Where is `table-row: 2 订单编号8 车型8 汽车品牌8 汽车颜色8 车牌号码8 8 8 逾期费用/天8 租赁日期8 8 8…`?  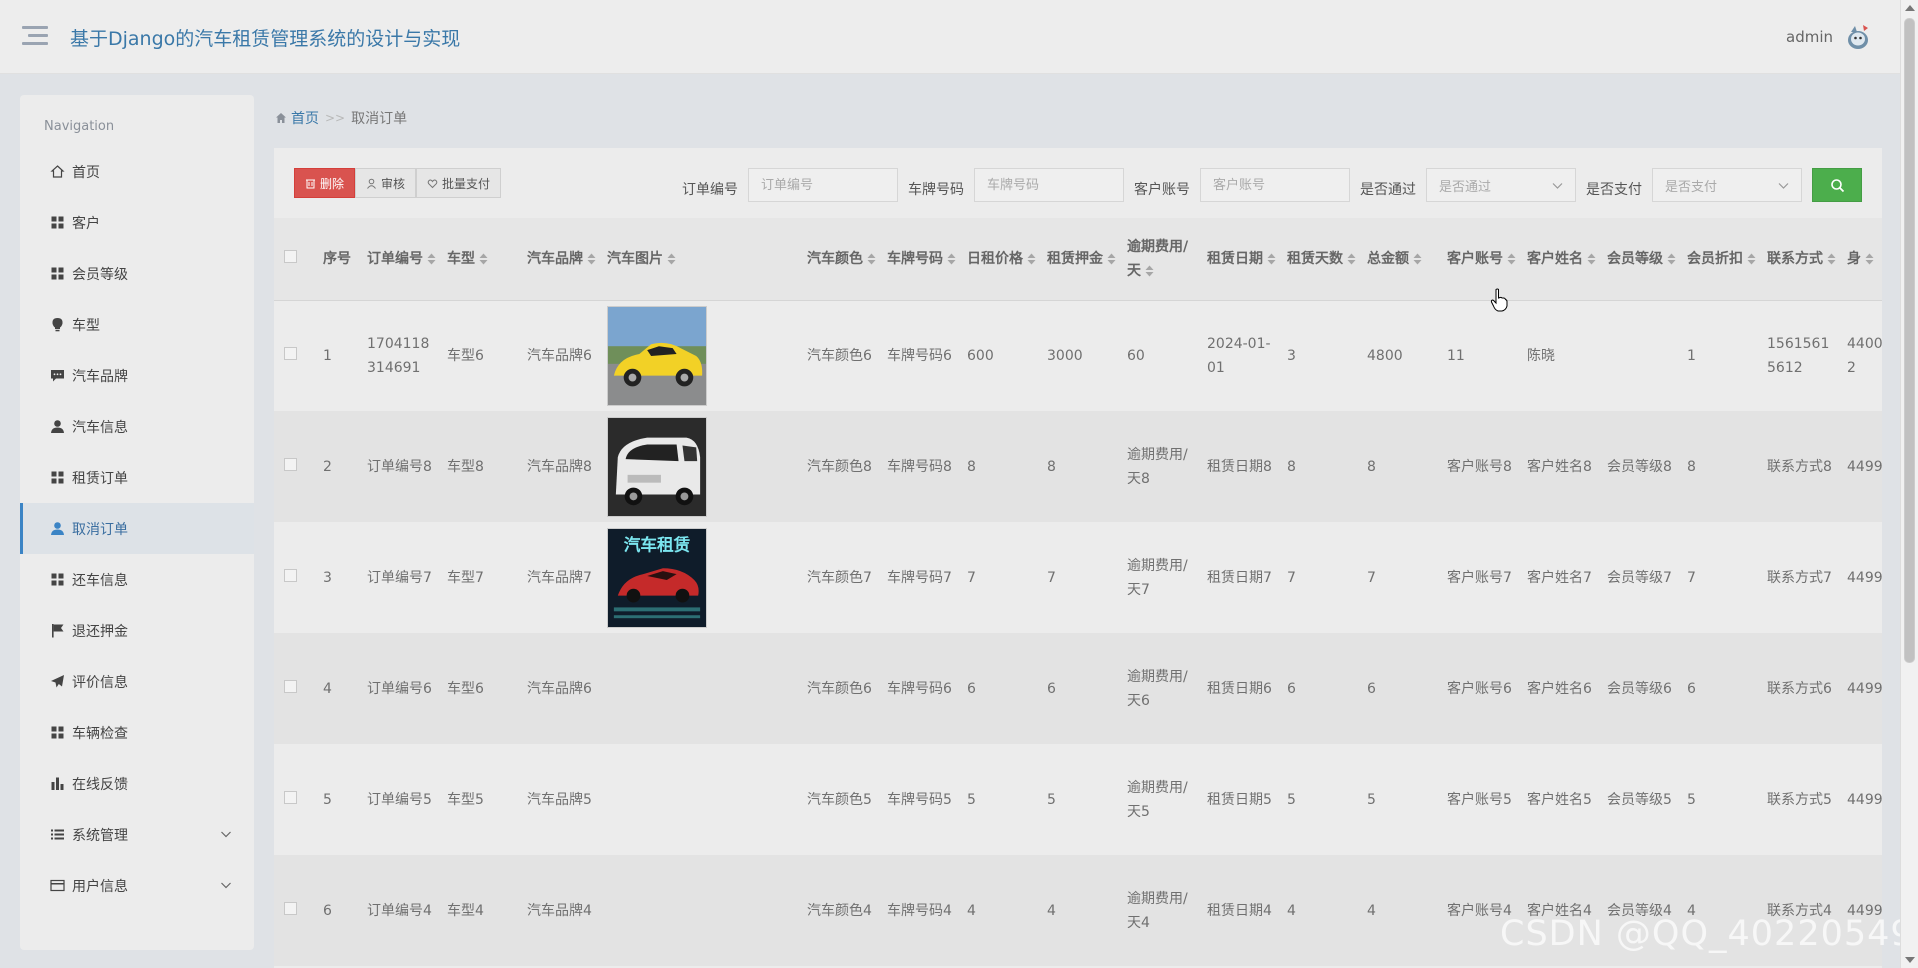 table-row: 2 订单编号8 车型8 汽车品牌8 汽车颜色8 车牌号码8 8 8 逾期费用/天8 租赁日期8 8 8… is located at coordinates (1078, 466).